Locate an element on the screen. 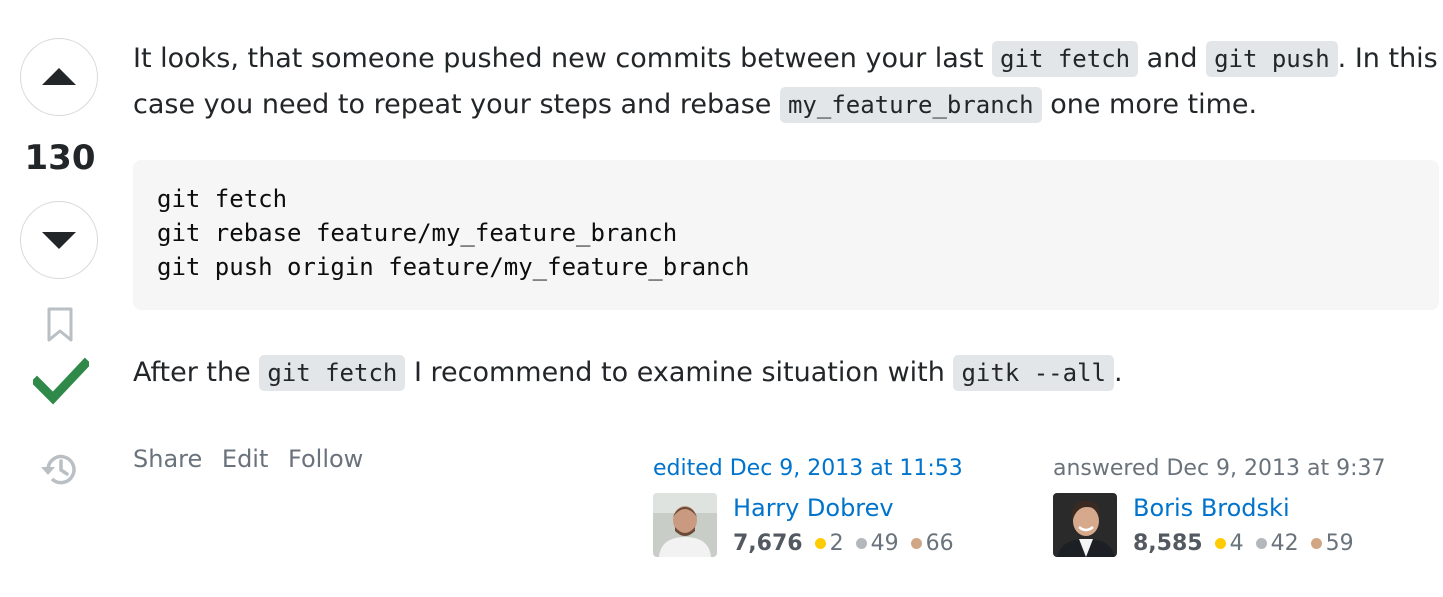 The image size is (1443, 597). downvote-button is located at coordinates (59, 240).